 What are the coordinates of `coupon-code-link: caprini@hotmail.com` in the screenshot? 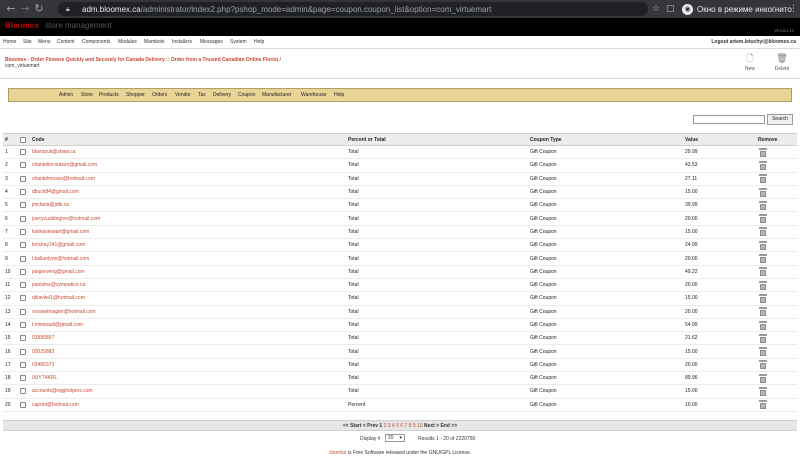 It's located at (187, 405).